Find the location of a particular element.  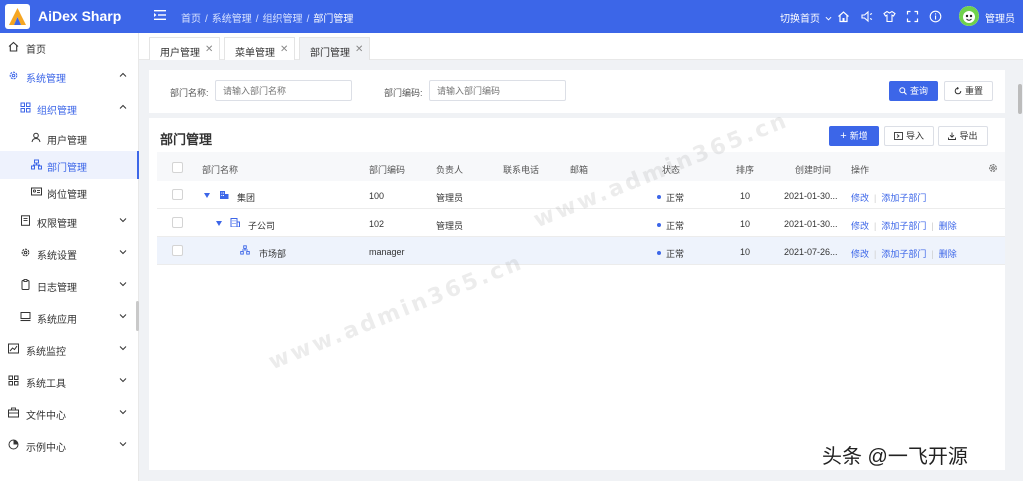

col-dept-name: 部门名称 is located at coordinates (220, 169).